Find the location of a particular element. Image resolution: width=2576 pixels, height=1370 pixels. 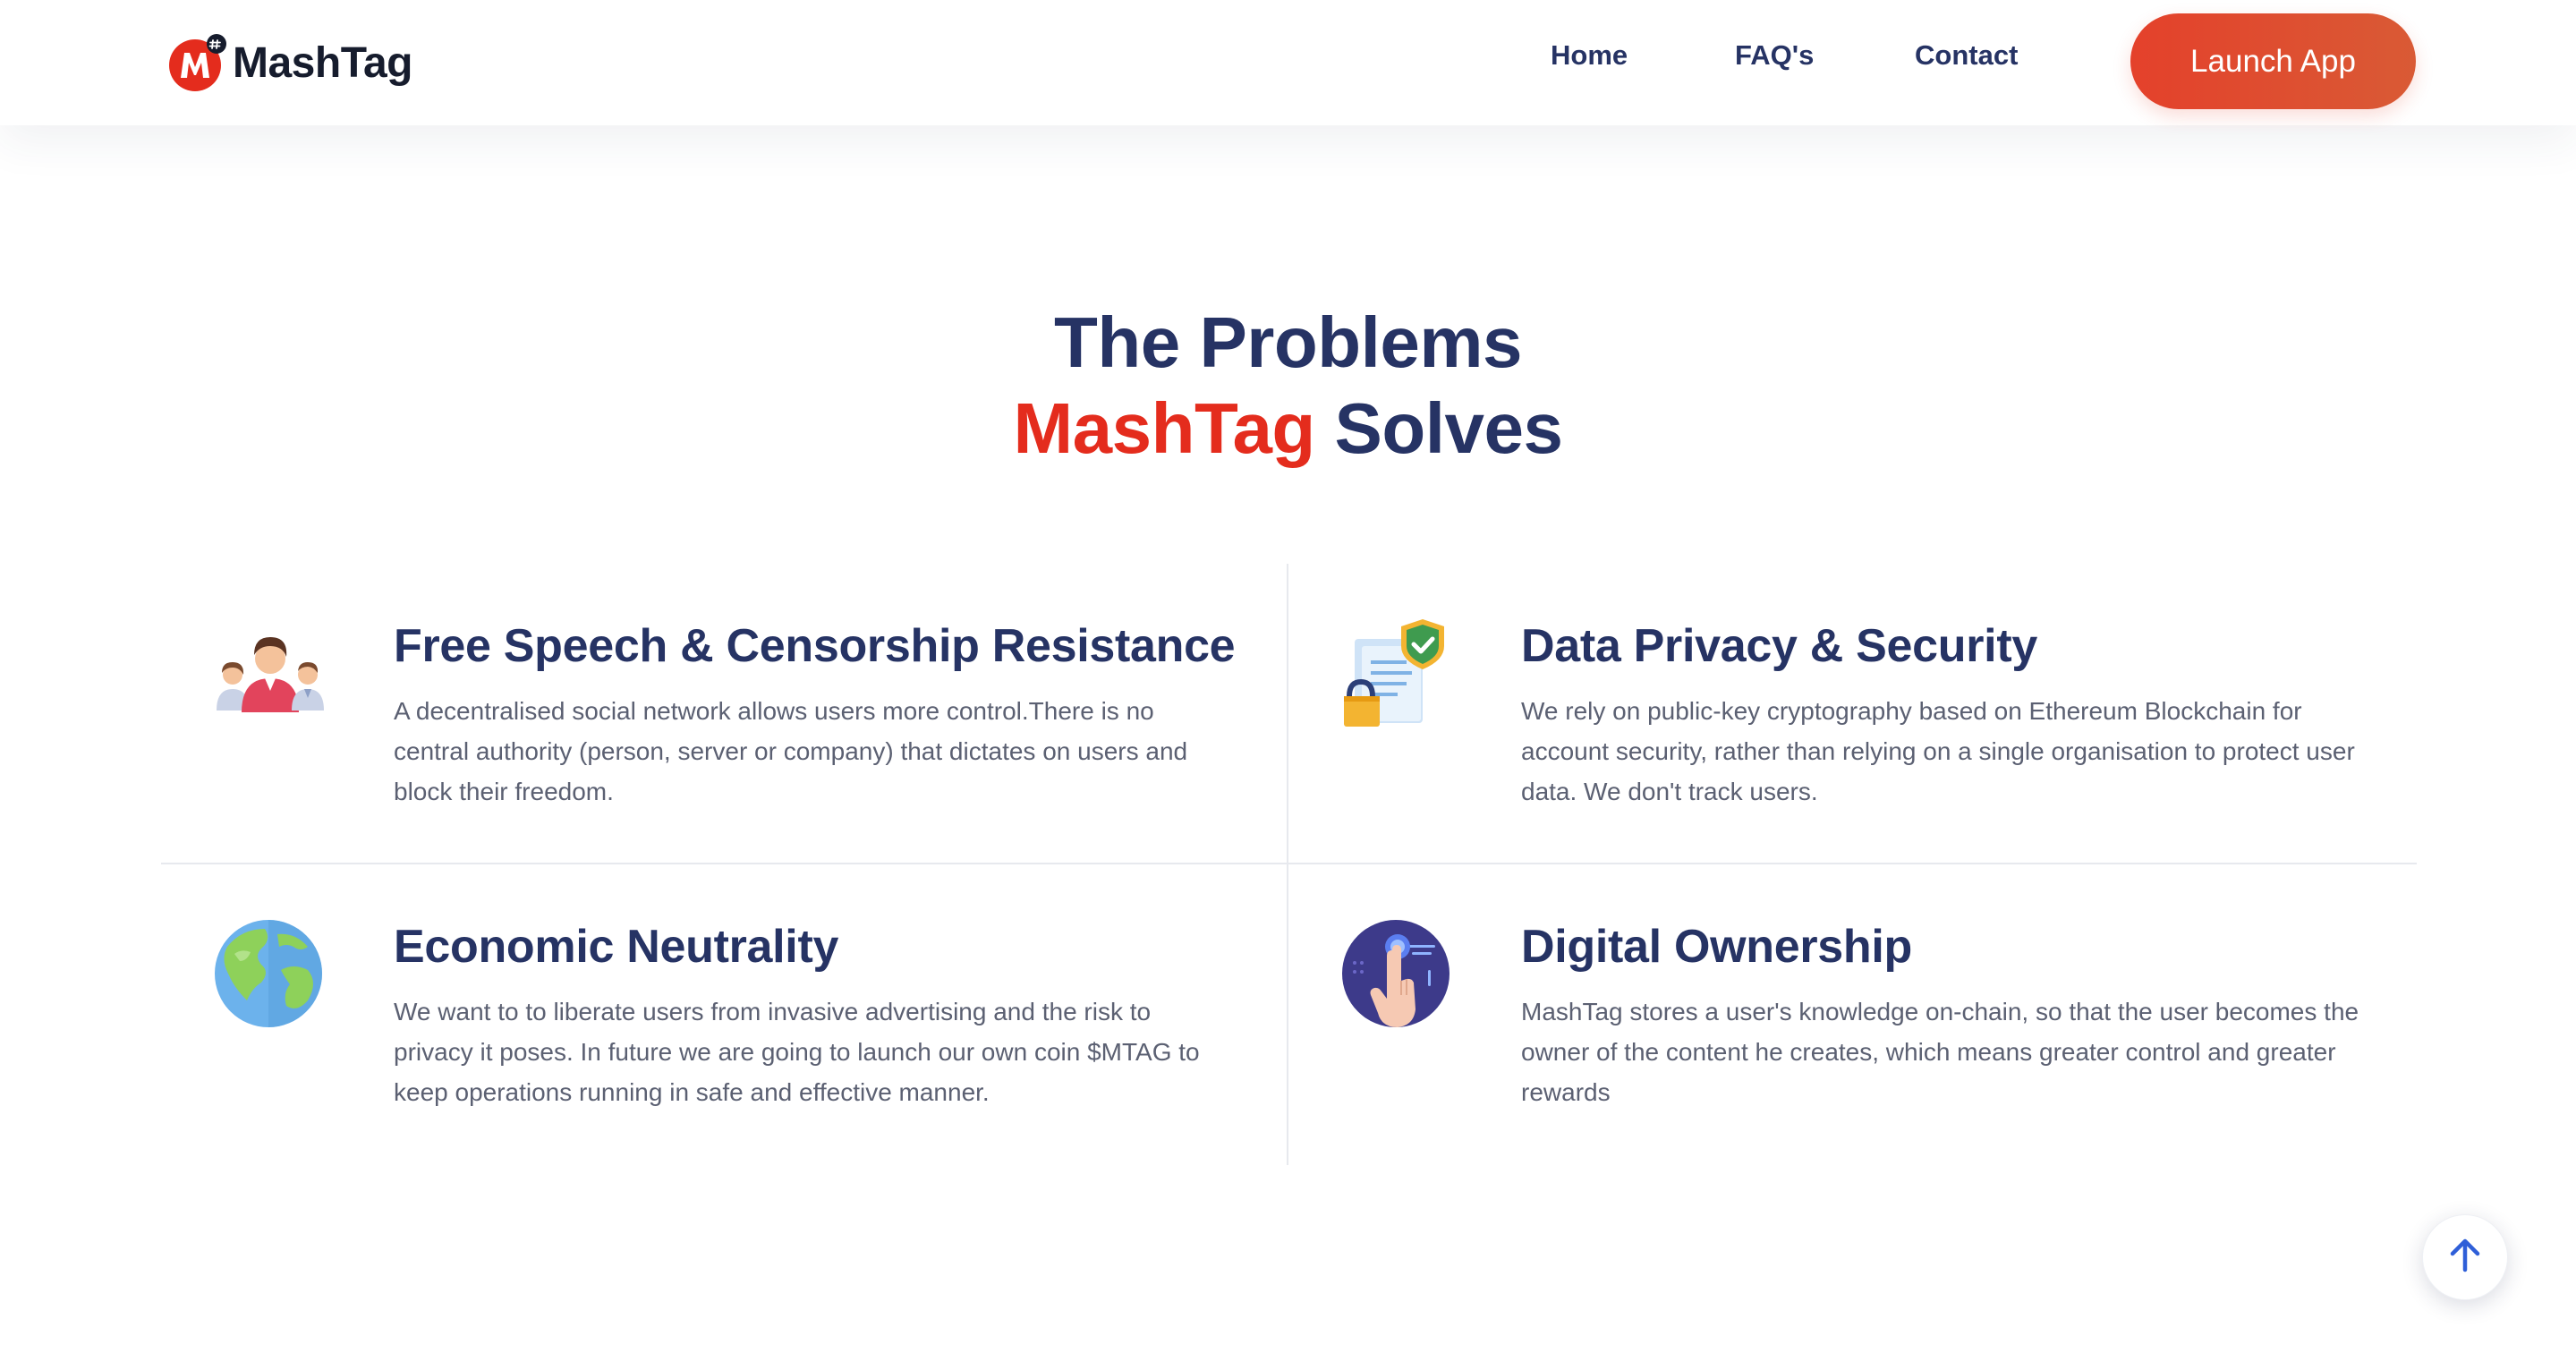

nav-faqs-link: FAQ's is located at coordinates (1774, 55).